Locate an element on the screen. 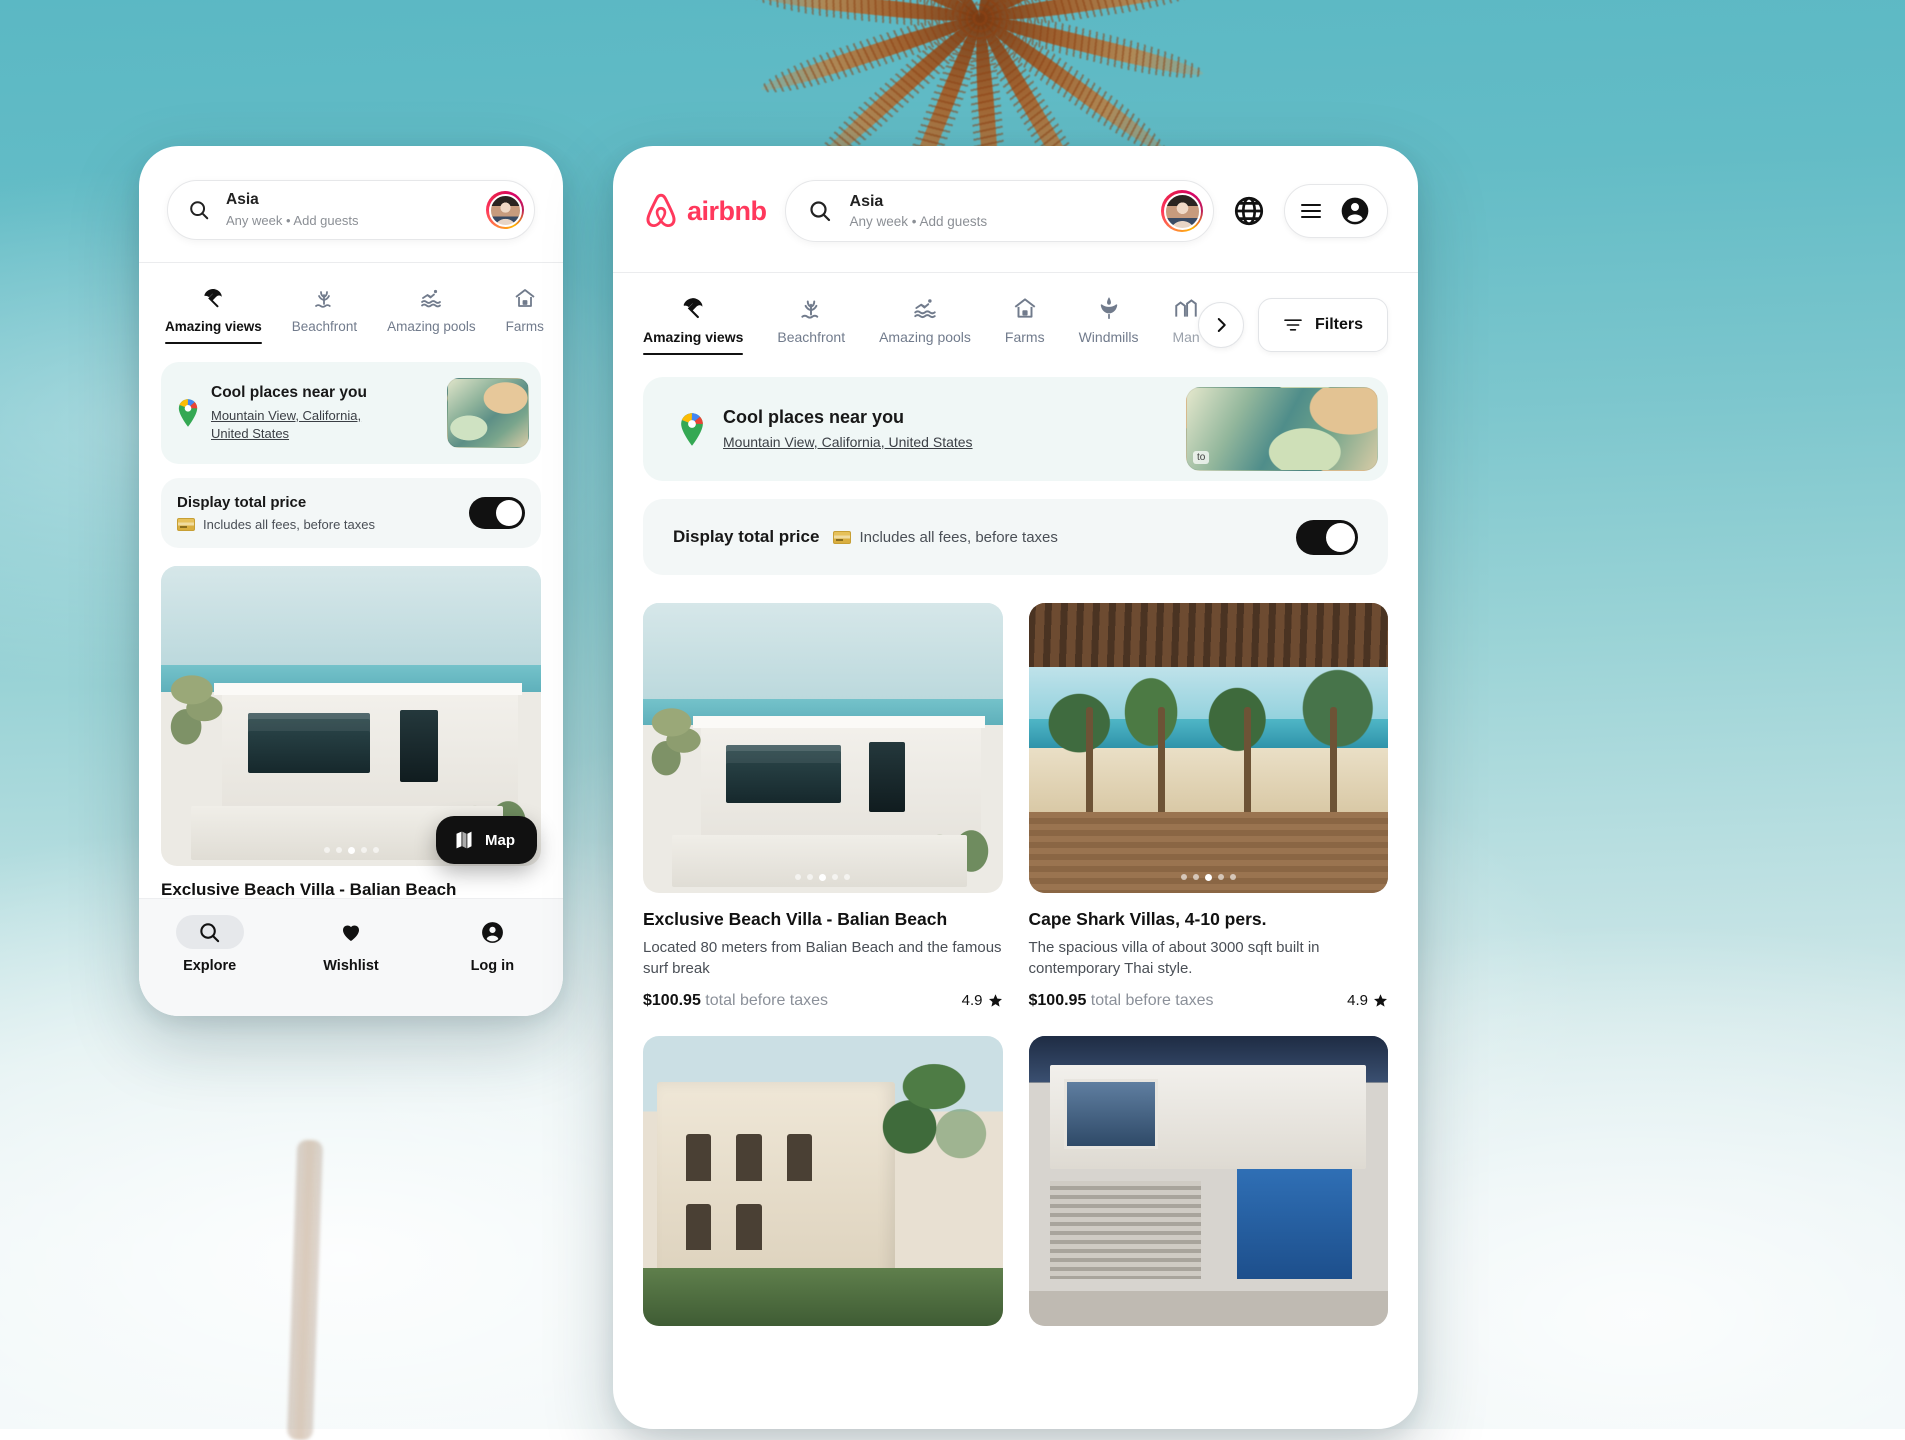 This screenshot has width=1905, height=1440. search-subtitle: Any week • Add guests is located at coordinates (356, 221).